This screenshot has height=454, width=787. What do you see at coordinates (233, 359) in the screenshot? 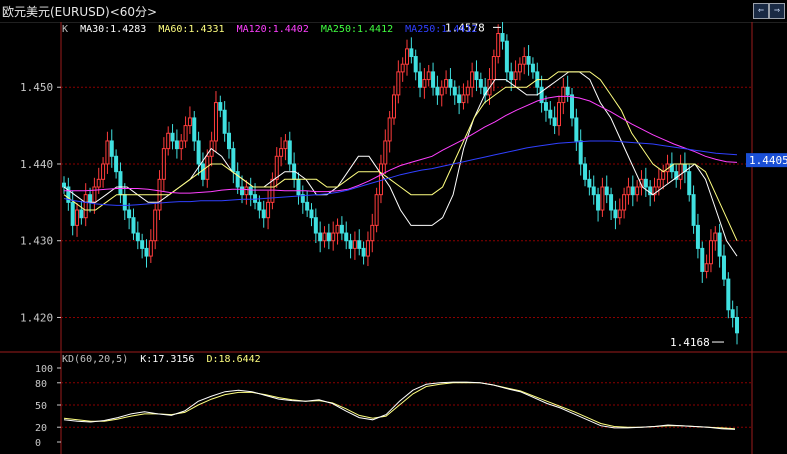
I see `d-value: D:18.6442` at bounding box center [233, 359].